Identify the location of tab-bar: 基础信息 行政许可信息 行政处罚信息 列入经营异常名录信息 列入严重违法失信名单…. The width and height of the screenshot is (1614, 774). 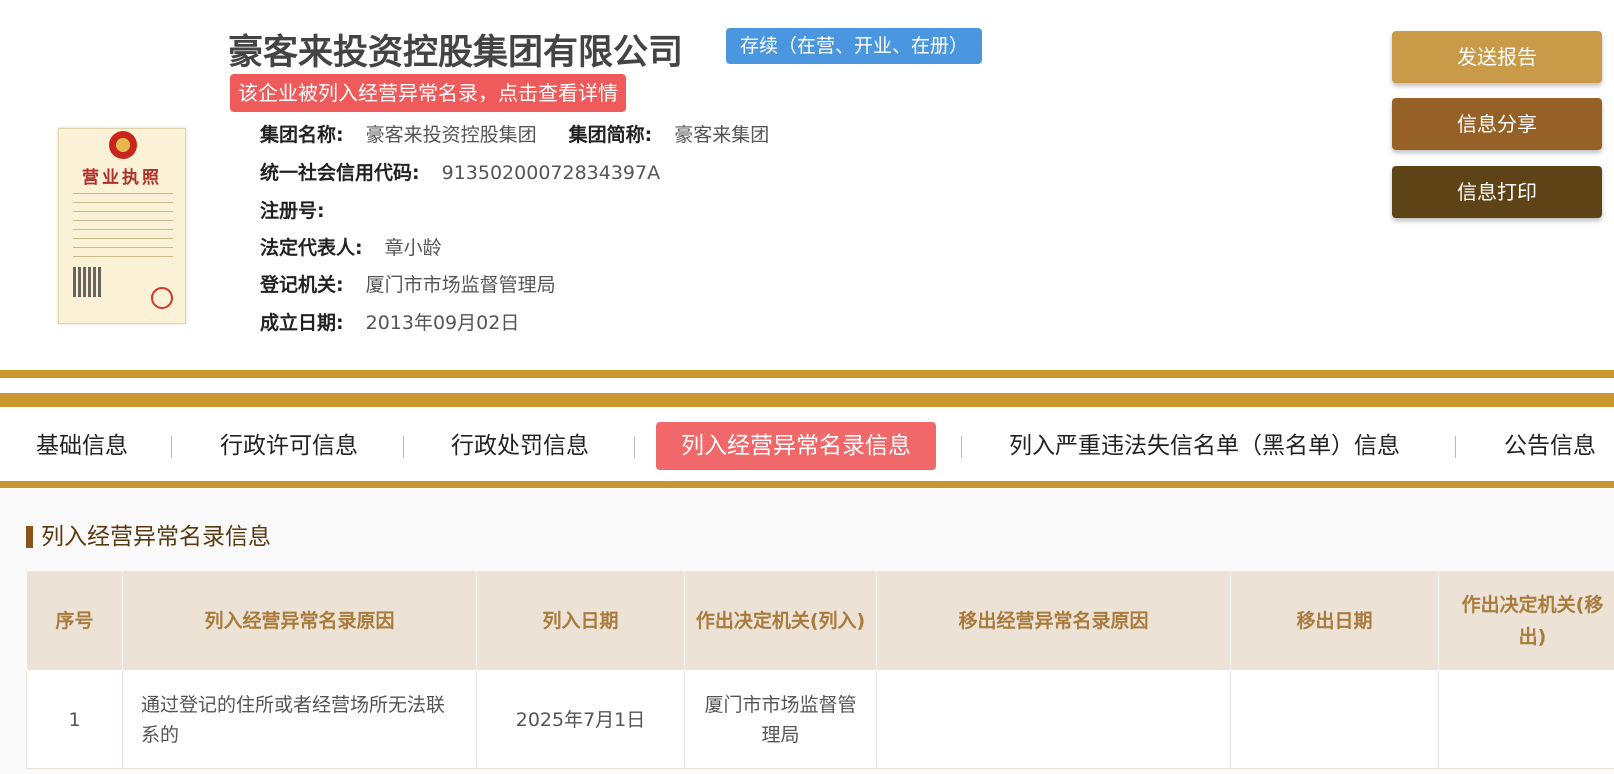
(807, 447).